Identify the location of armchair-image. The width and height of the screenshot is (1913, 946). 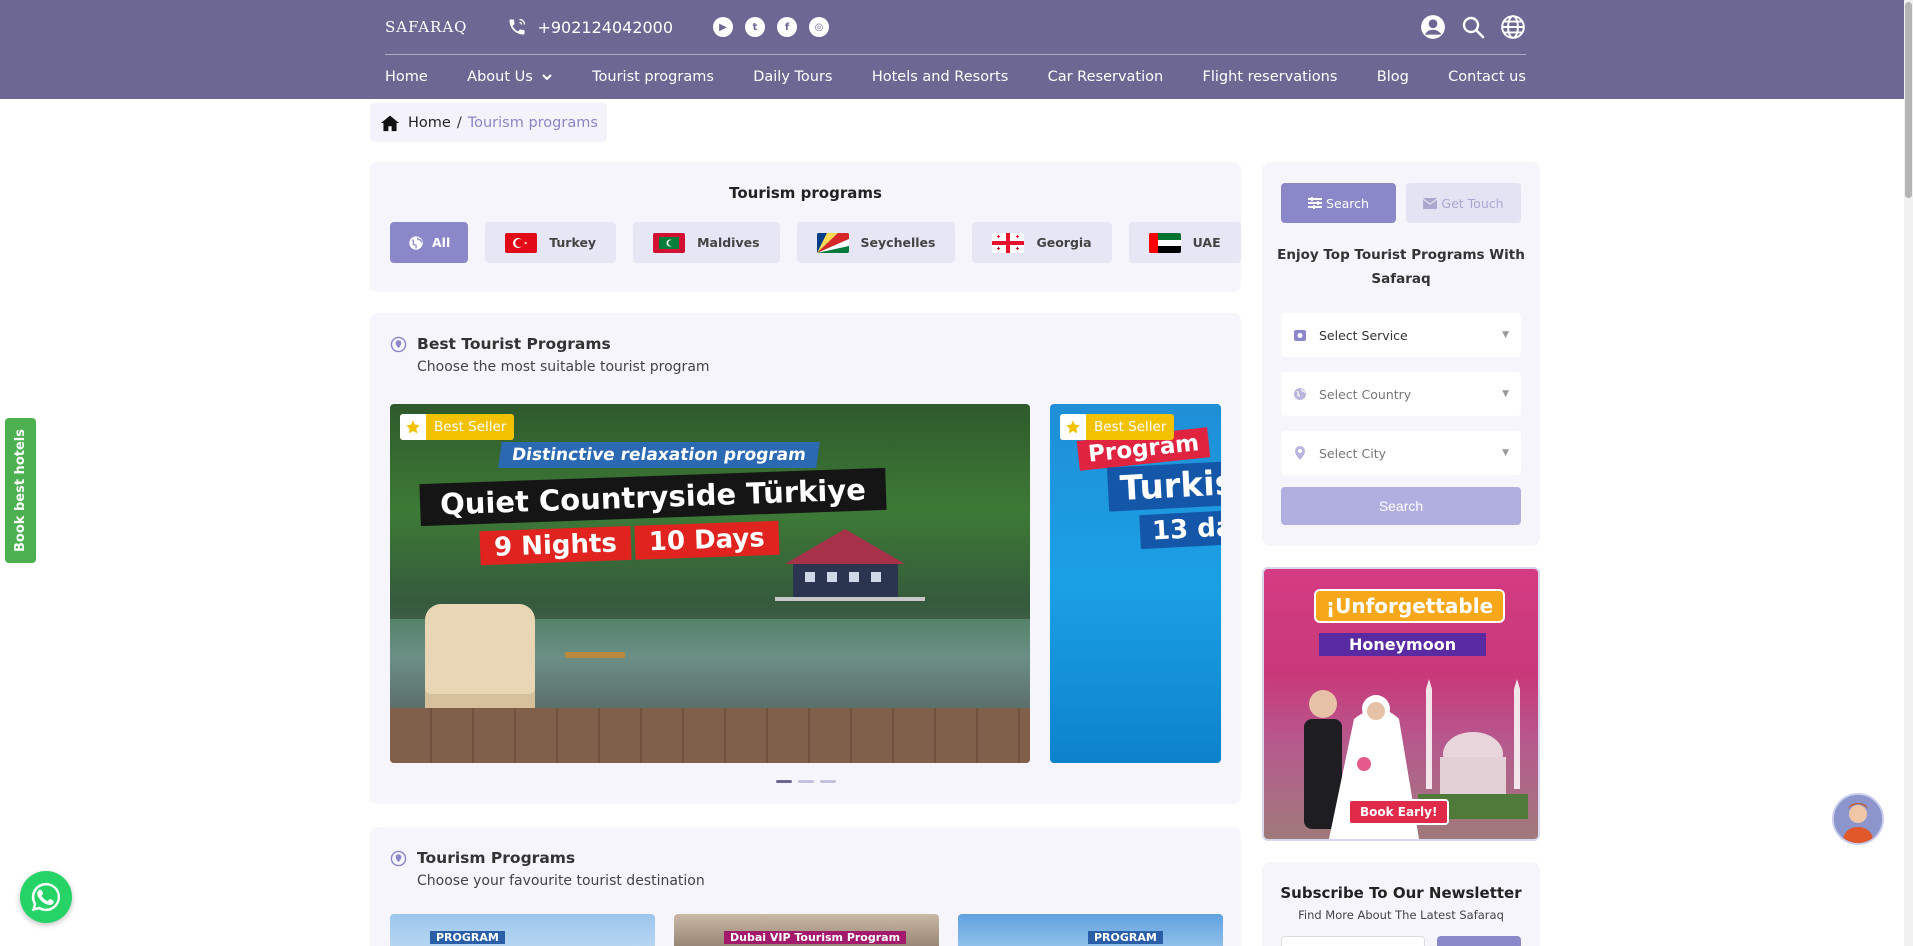
(480, 659).